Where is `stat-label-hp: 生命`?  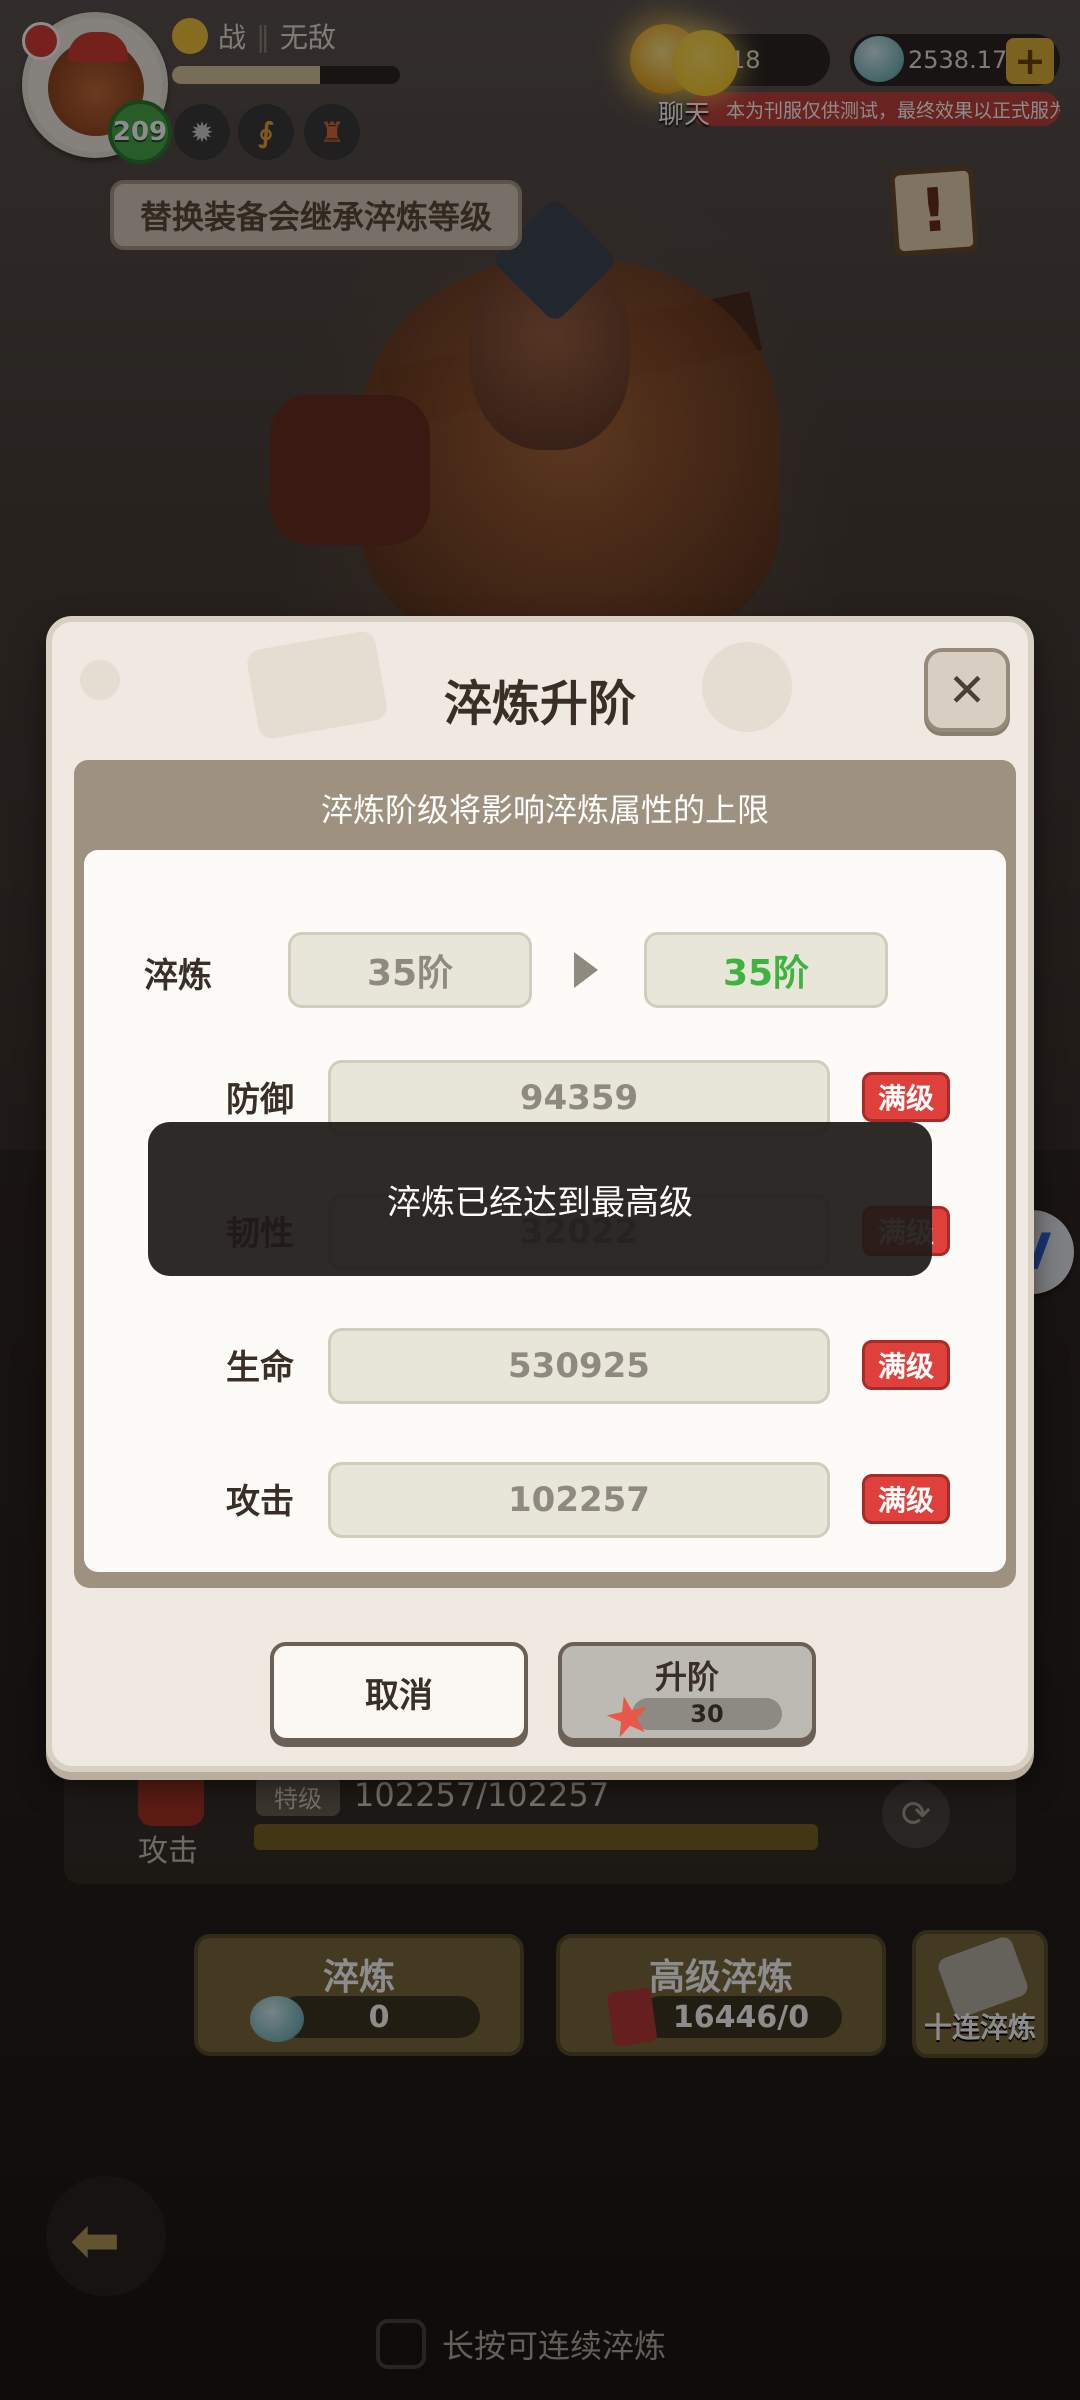 stat-label-hp: 生命 is located at coordinates (260, 1368).